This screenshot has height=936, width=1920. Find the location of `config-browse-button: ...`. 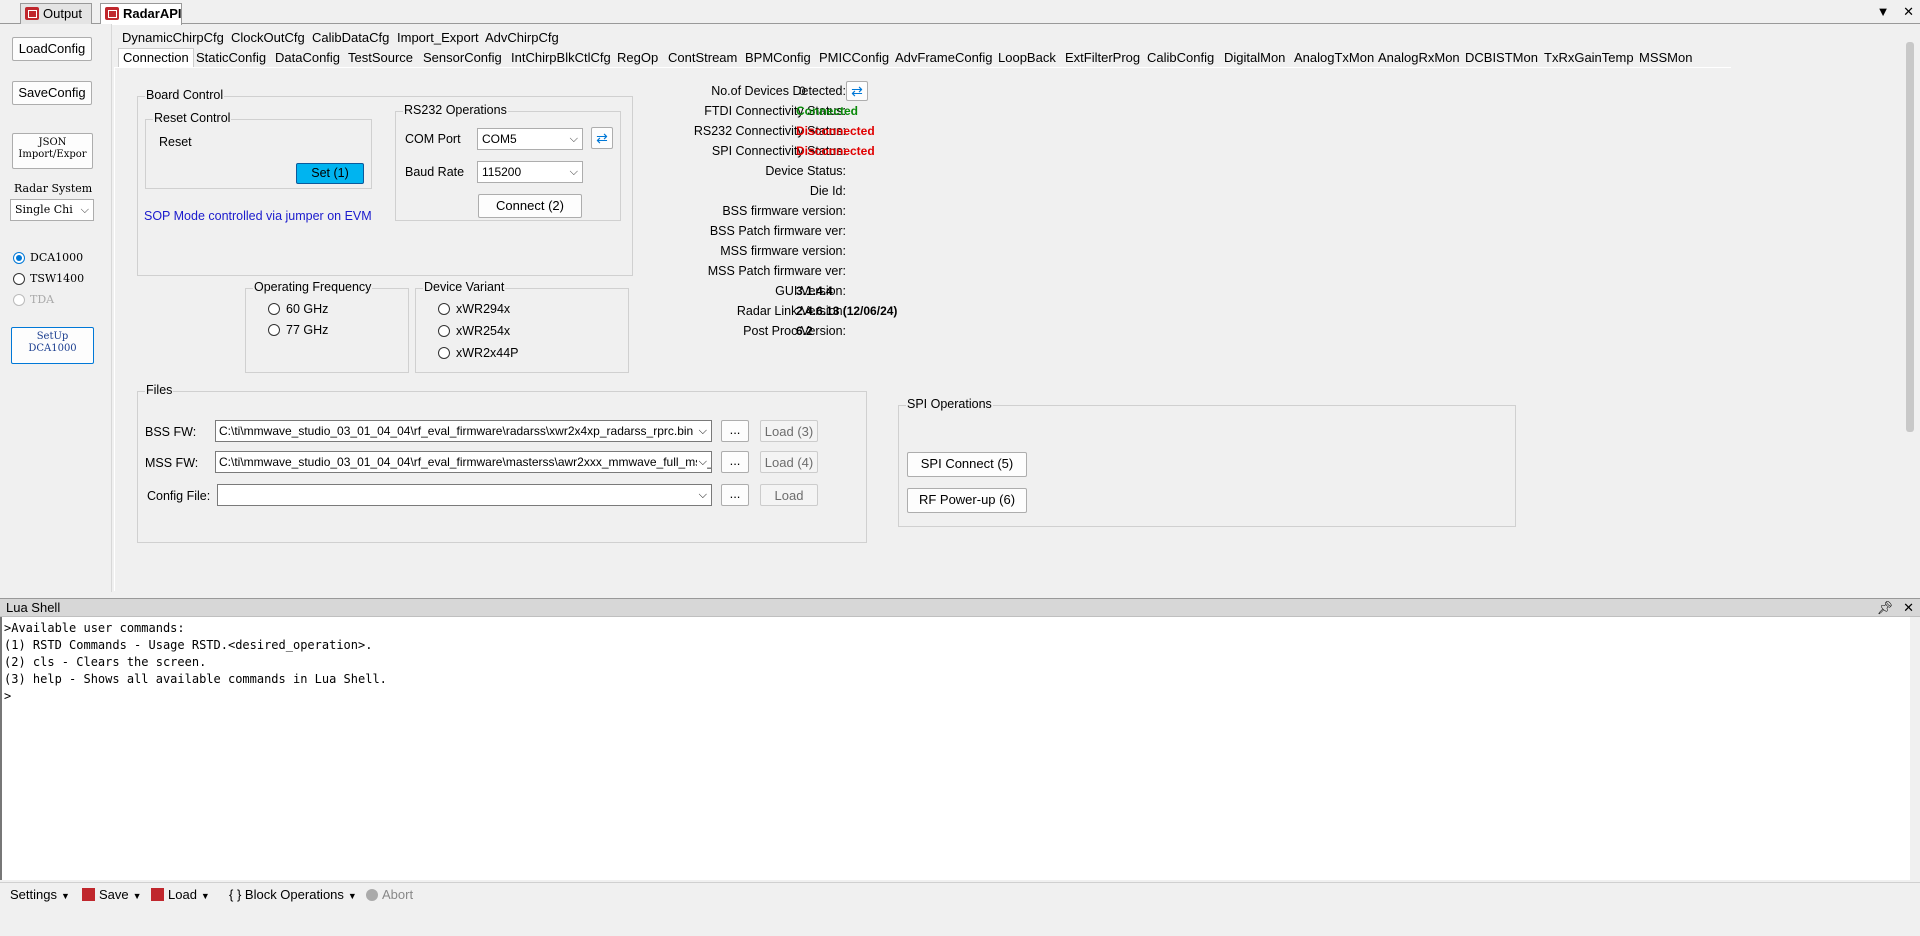

config-browse-button: ... is located at coordinates (735, 495).